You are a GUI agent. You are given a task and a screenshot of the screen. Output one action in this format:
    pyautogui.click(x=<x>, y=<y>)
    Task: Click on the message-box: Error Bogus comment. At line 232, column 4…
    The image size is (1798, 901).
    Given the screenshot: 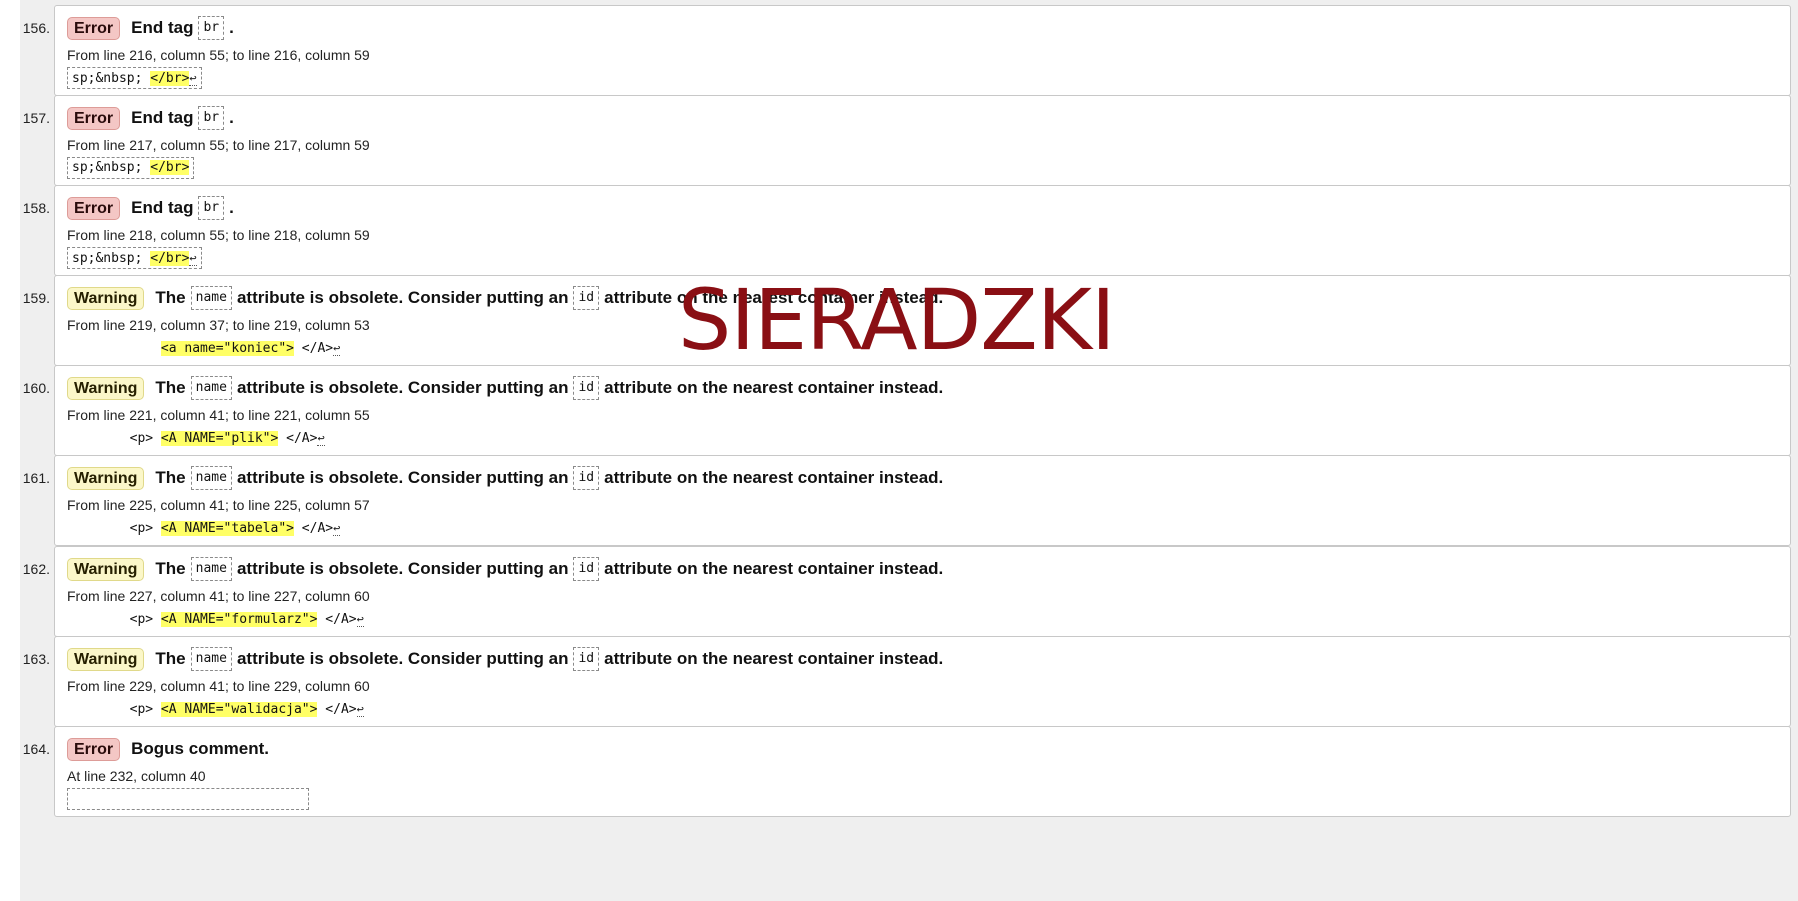 What is the action you would take?
    pyautogui.click(x=922, y=771)
    